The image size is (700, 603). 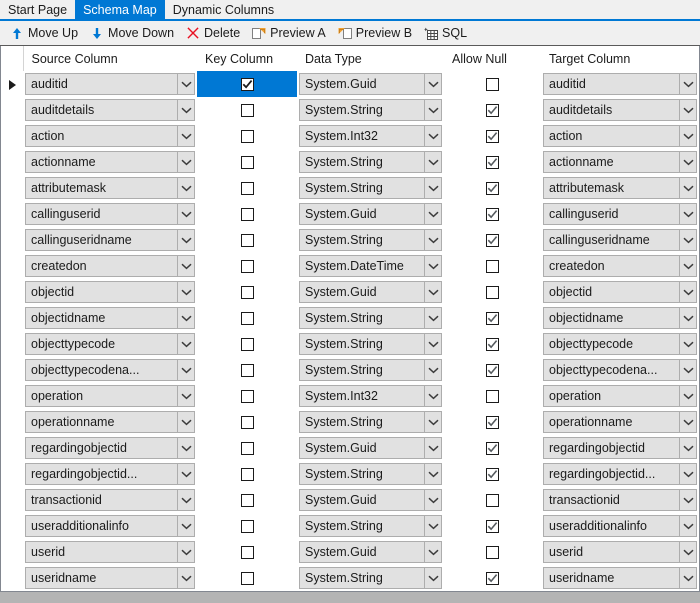 What do you see at coordinates (620, 162) in the screenshot?
I see `target-column-cell: actionname` at bounding box center [620, 162].